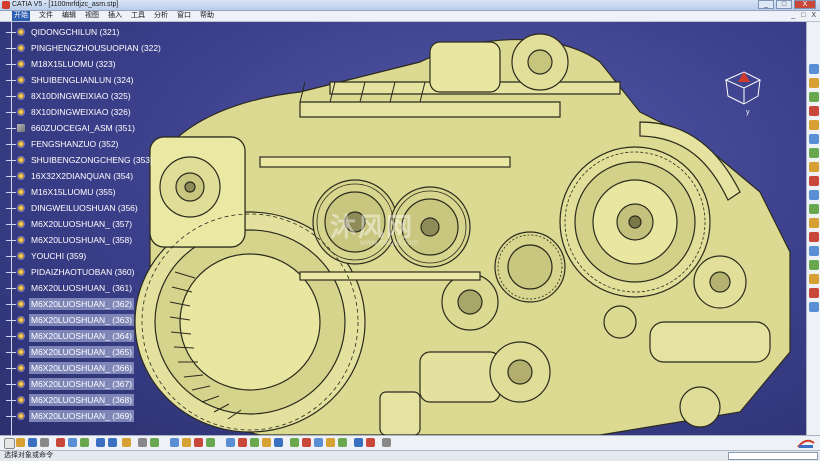  What do you see at coordinates (814, 237) in the screenshot?
I see `material-icon` at bounding box center [814, 237].